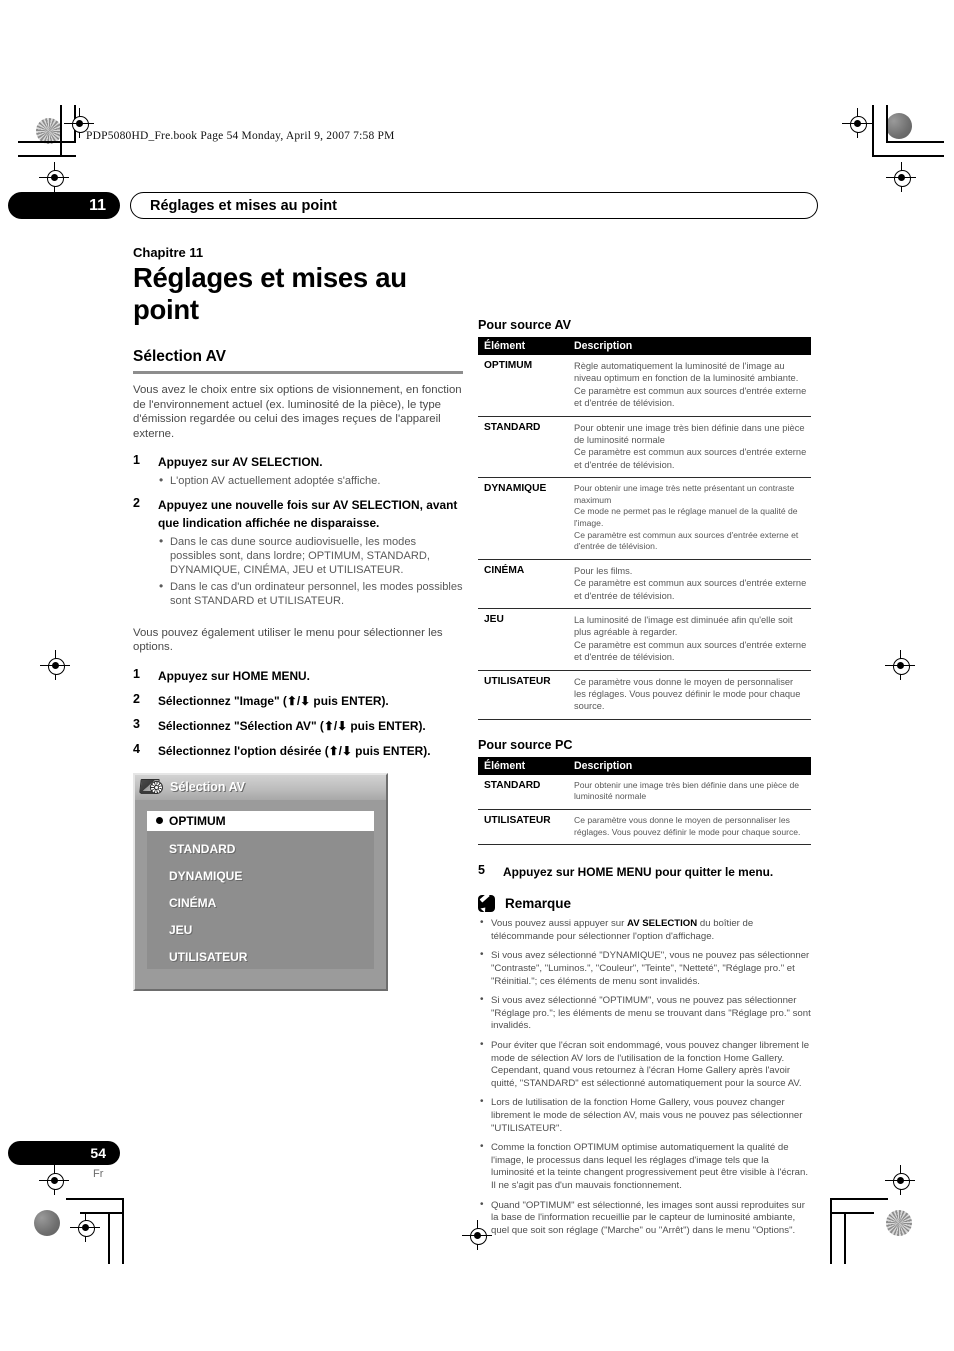 The image size is (954, 1351). What do you see at coordinates (260, 849) in the screenshot?
I see `osd-option-standard: STANDARD` at bounding box center [260, 849].